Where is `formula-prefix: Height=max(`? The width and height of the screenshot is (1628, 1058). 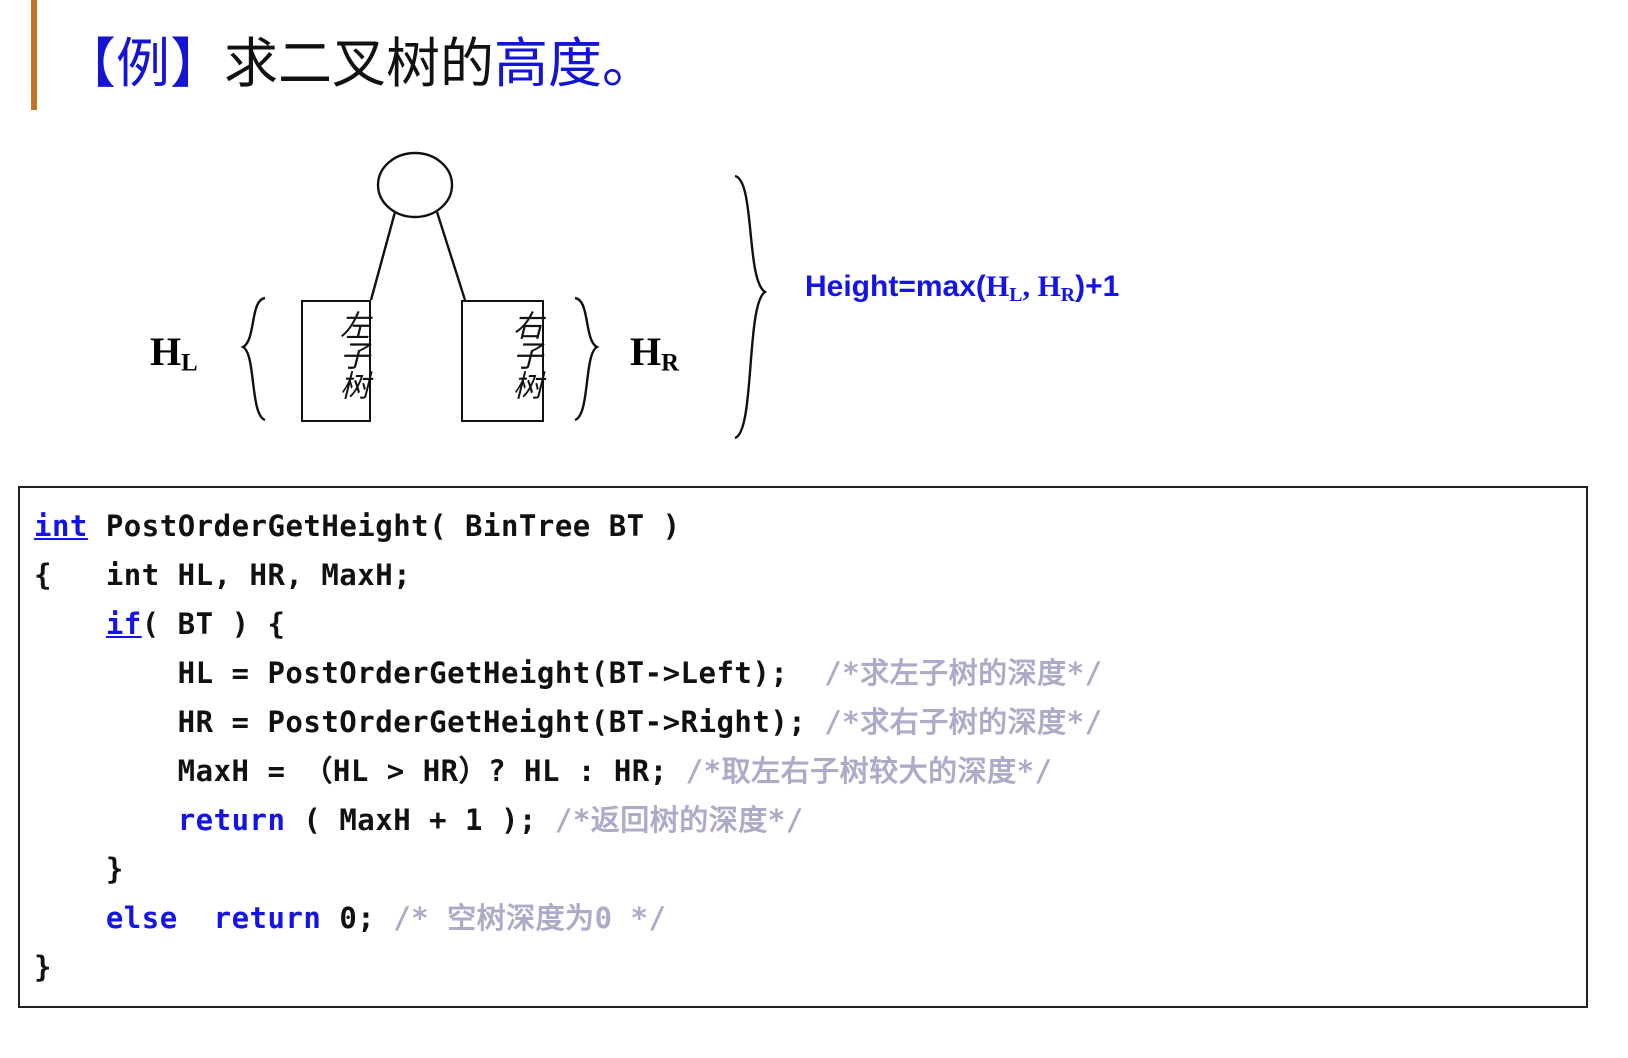
formula-prefix: Height=max( is located at coordinates (895, 286).